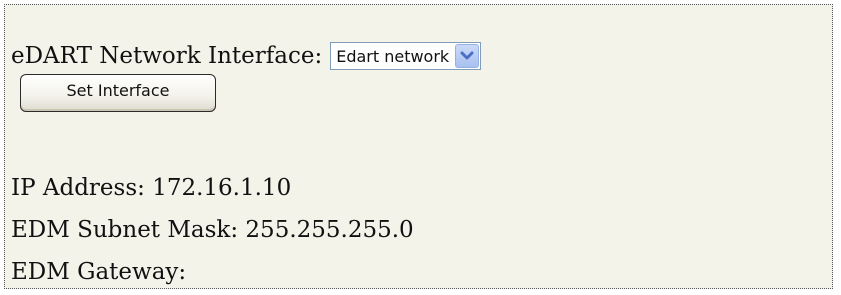  Describe the element at coordinates (167, 56) in the screenshot. I see `interface-label: eDART Network Interface:` at that location.